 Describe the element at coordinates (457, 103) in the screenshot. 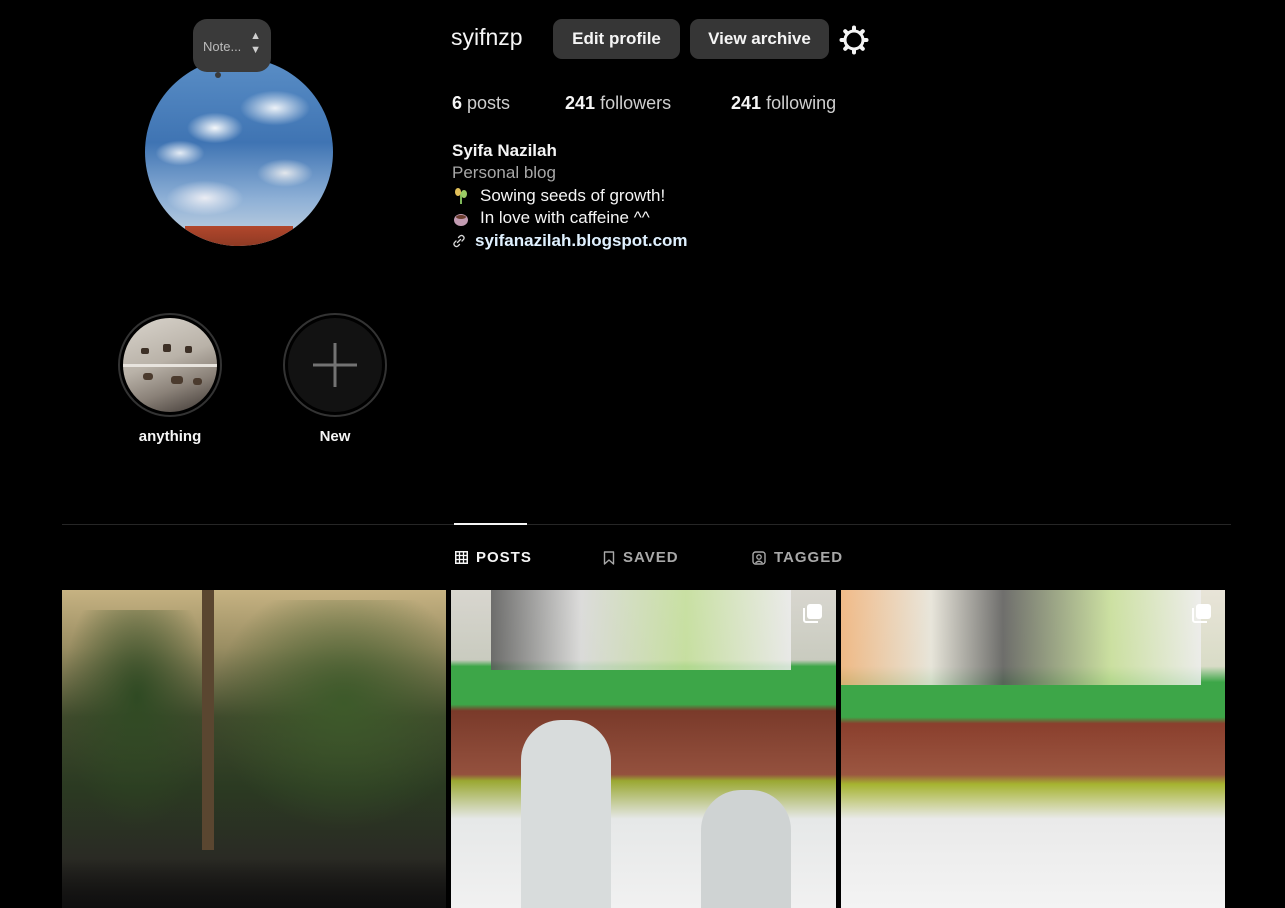

I see `posts-count: 6` at that location.